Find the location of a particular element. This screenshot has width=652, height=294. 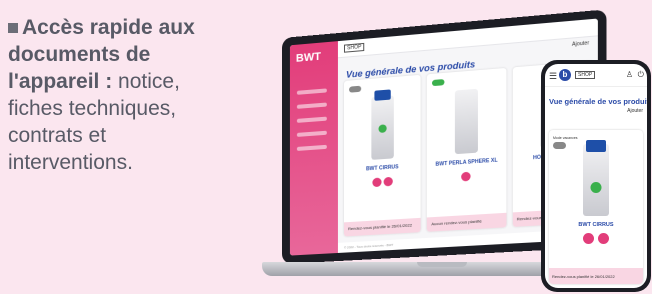

brand-logo: BWT is located at coordinates (317, 57).